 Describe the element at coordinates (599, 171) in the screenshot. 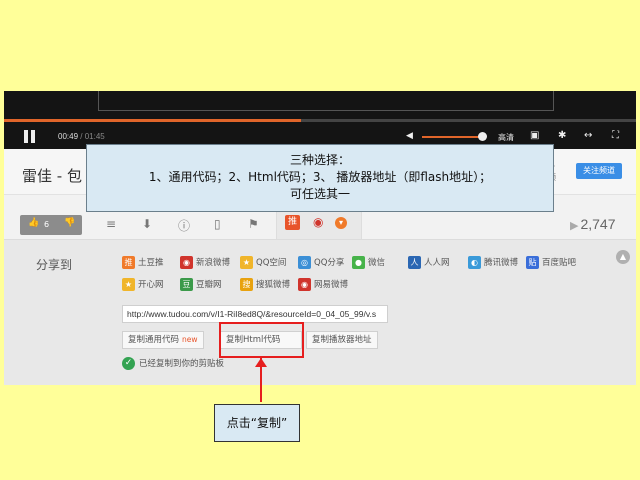

I see `follow-channel-button: 关注频道` at that location.